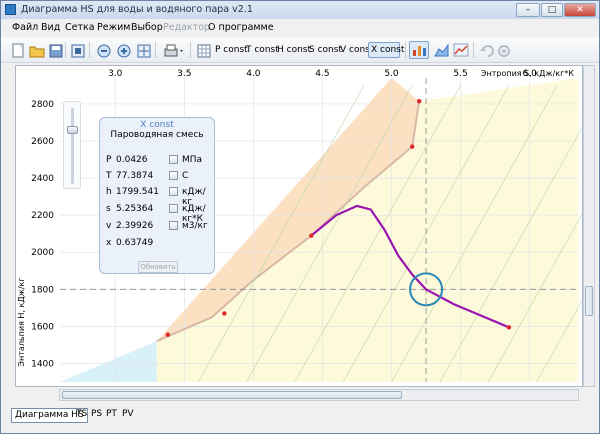 The width and height of the screenshot is (600, 434). I want to click on zoom-slider, so click(72, 145).